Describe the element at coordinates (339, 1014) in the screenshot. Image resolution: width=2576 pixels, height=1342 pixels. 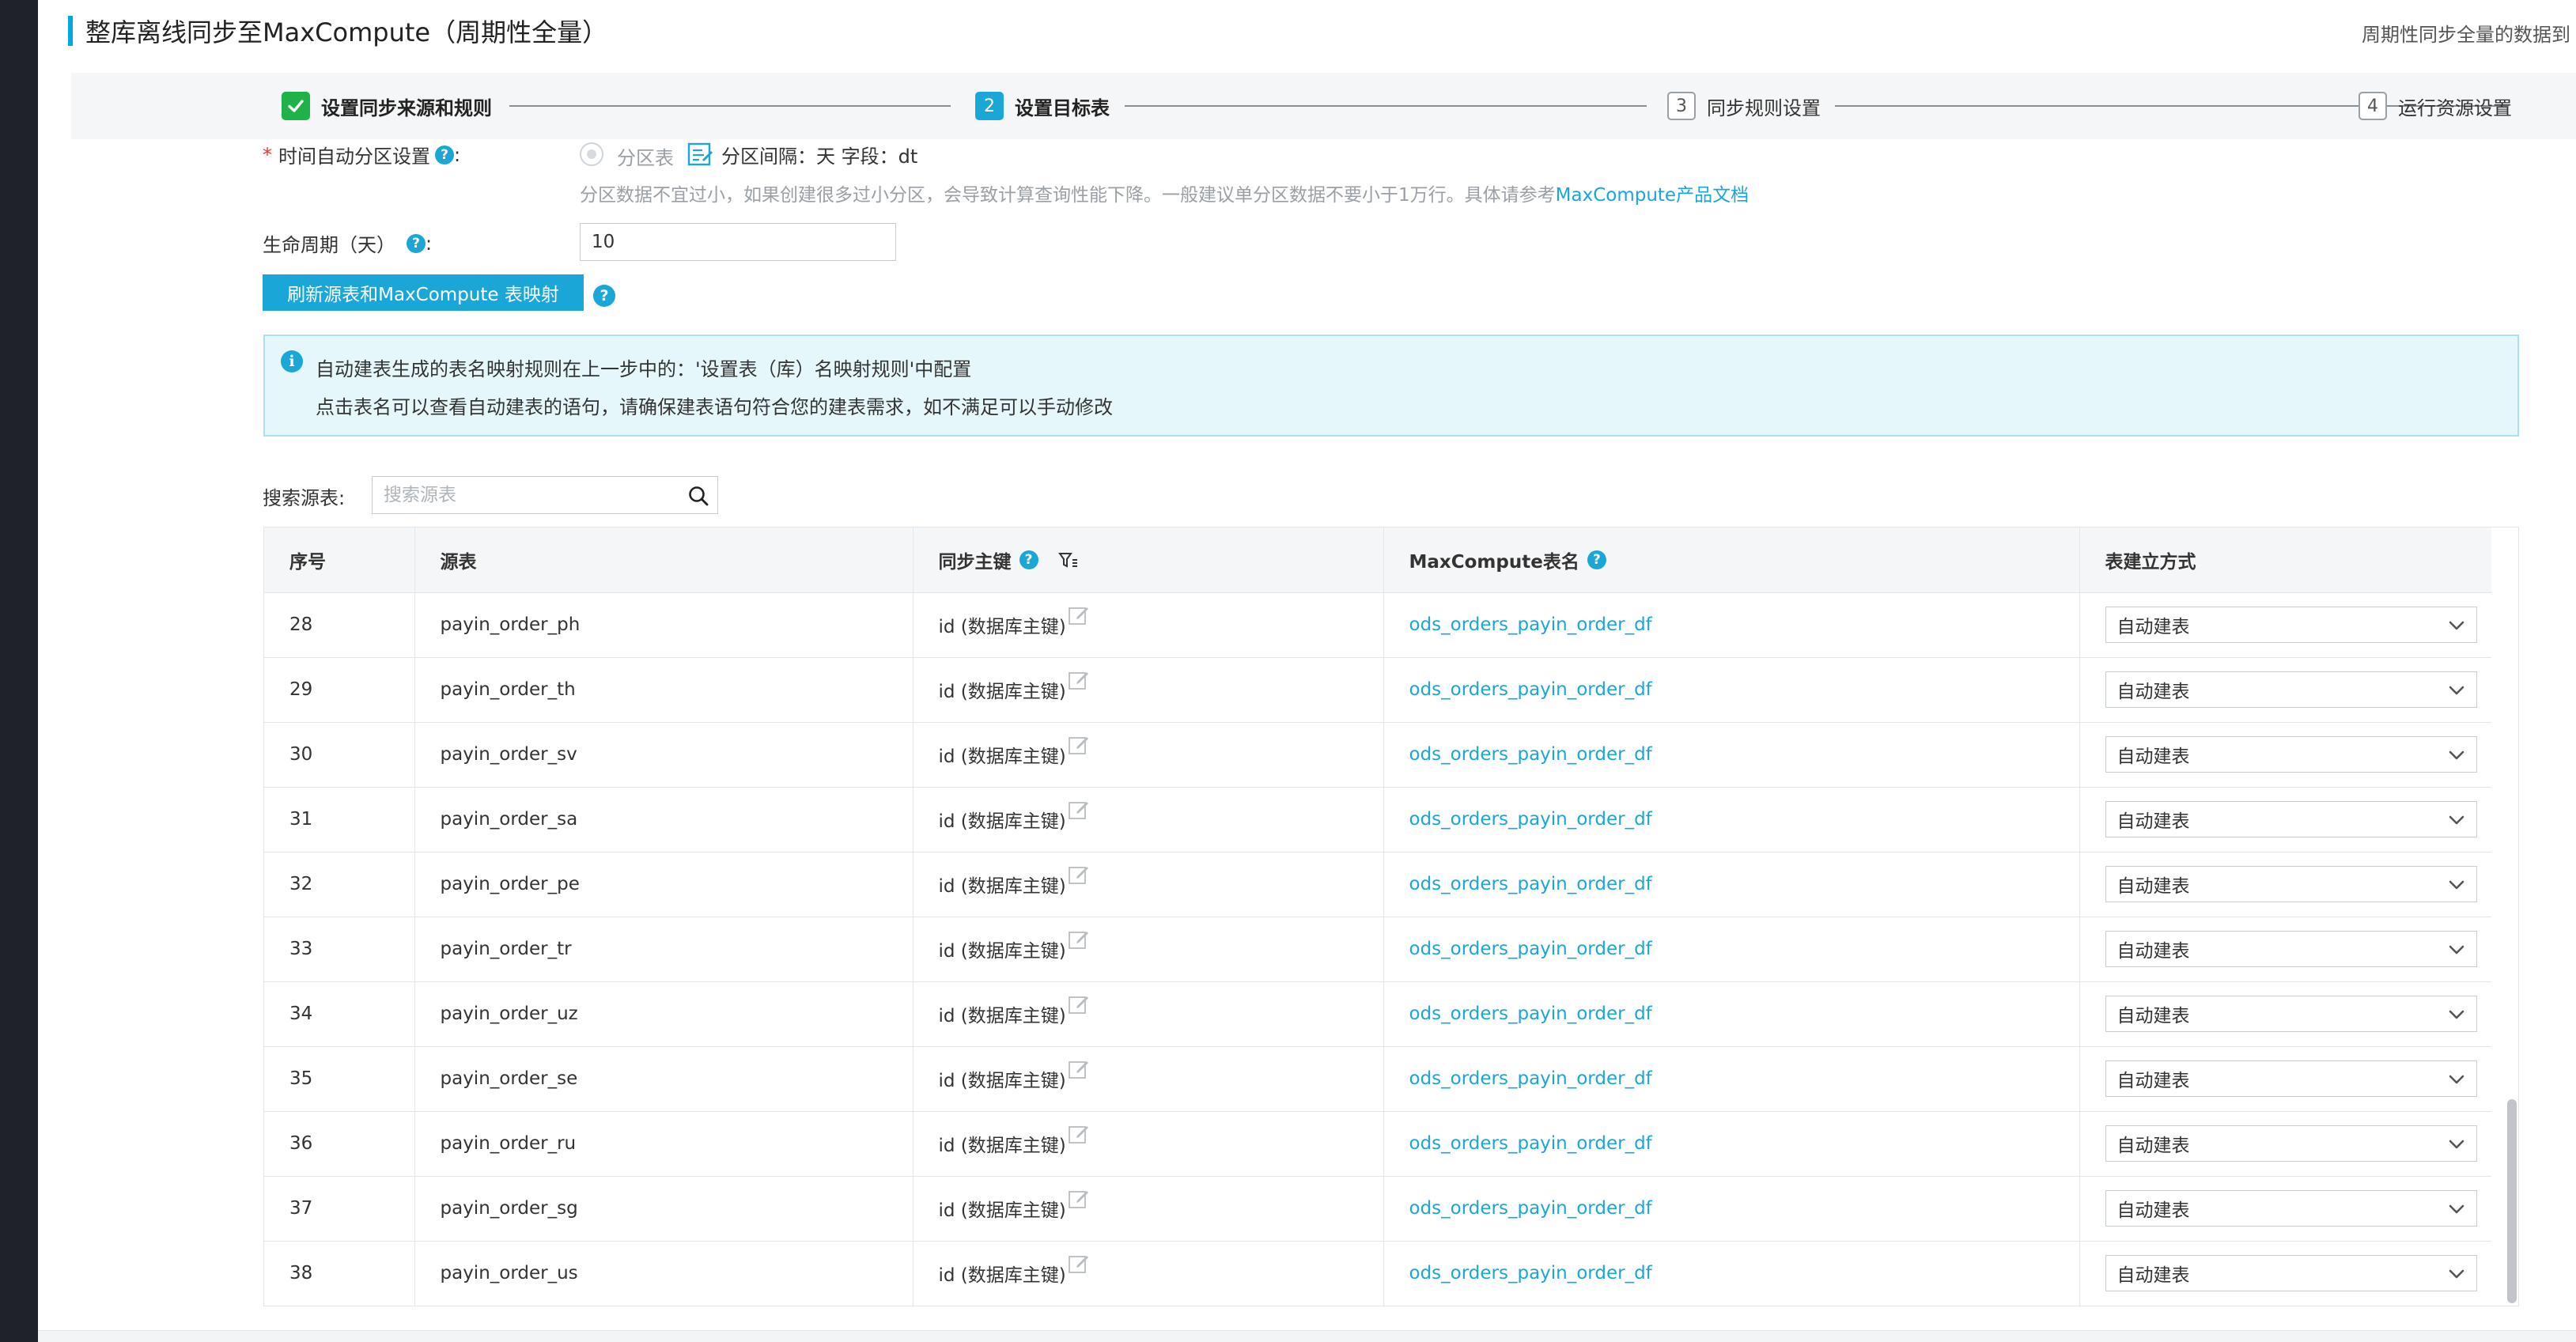
I see `cell-index: 34` at that location.